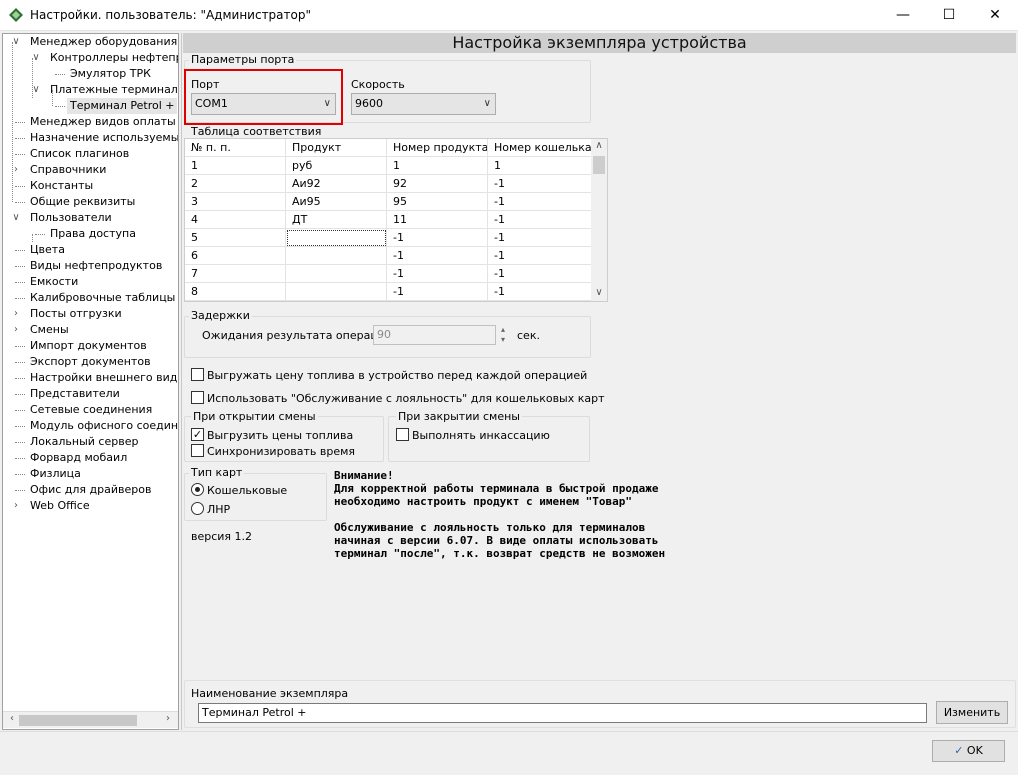 The width and height of the screenshot is (1018, 775). I want to click on tree-item: Права доступа, so click(93, 234).